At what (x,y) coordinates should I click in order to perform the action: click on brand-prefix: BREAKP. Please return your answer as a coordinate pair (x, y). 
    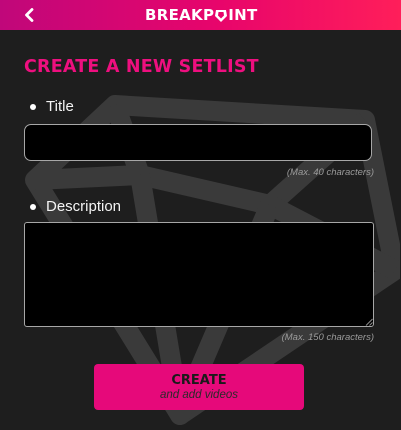
    Looking at the image, I should click on (180, 15).